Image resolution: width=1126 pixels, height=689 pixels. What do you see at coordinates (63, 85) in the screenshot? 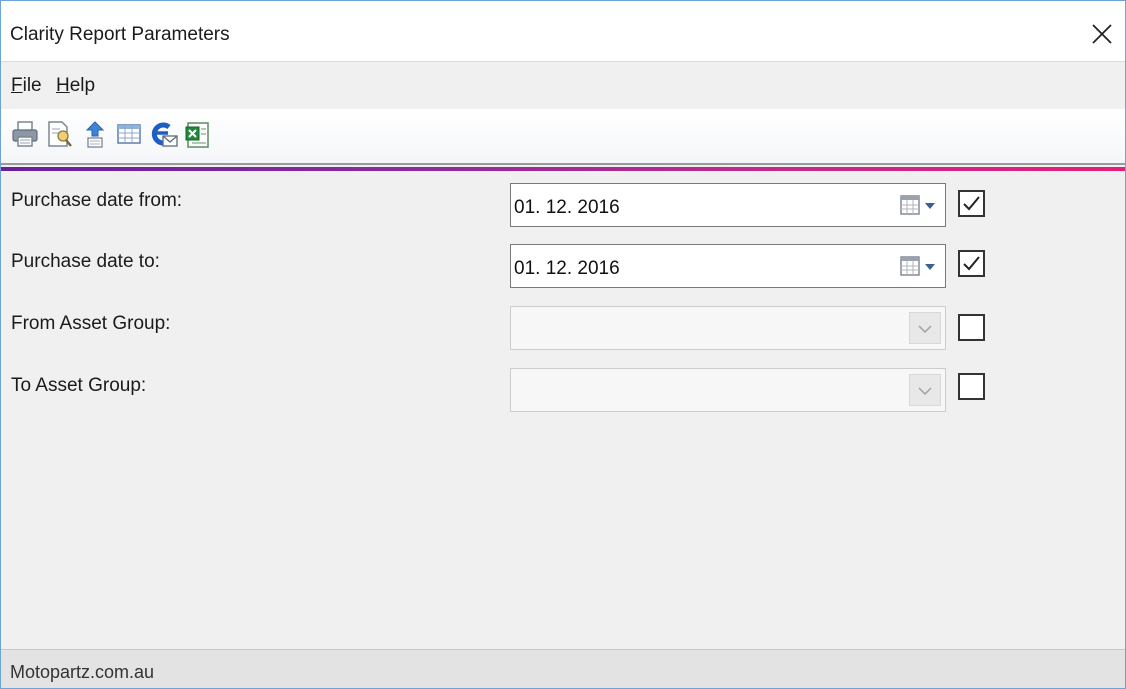
I see `menu-help-mnemonic: H` at bounding box center [63, 85].